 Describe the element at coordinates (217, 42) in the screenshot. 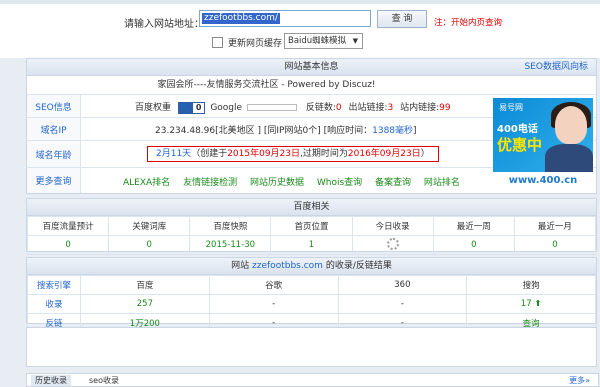

I see `update-cache-checkbox` at that location.